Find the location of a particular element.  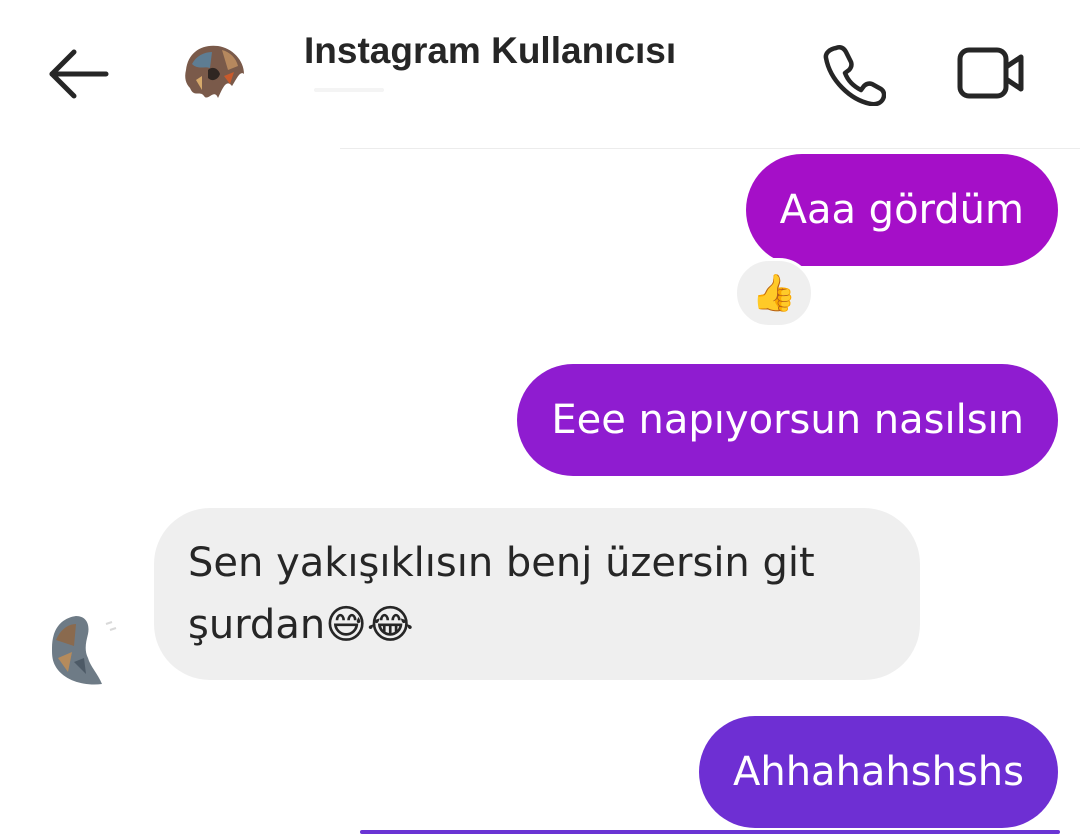

video-camera-icon is located at coordinates (990, 73).